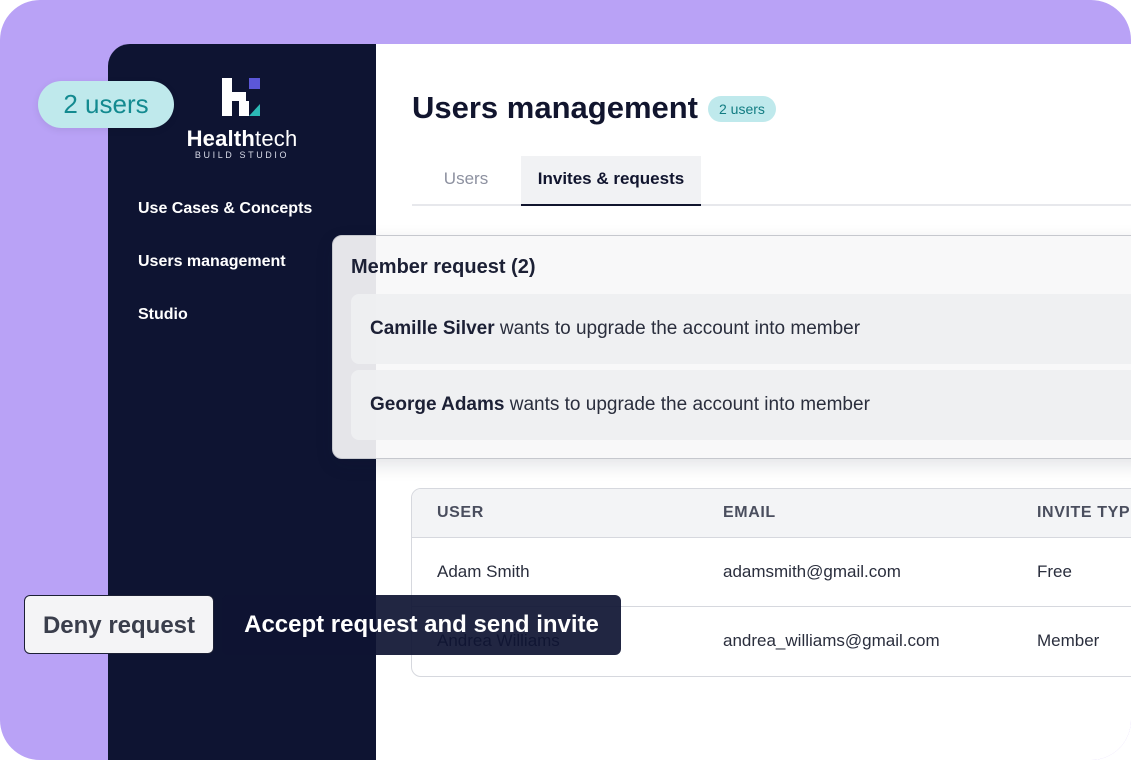 The image size is (1131, 760). Describe the element at coordinates (1054, 571) in the screenshot. I see `cell-invite-type: Free` at that location.